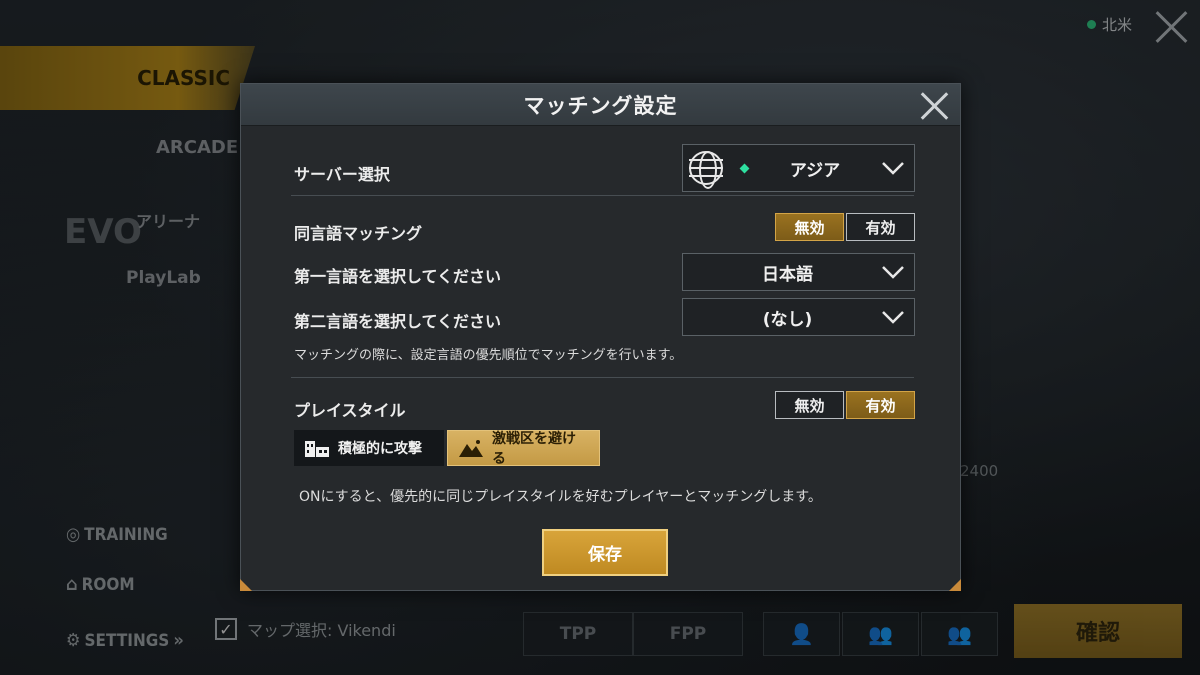  What do you see at coordinates (845, 405) in the screenshot?
I see `playstyle-toggle: 無効 有効` at bounding box center [845, 405].